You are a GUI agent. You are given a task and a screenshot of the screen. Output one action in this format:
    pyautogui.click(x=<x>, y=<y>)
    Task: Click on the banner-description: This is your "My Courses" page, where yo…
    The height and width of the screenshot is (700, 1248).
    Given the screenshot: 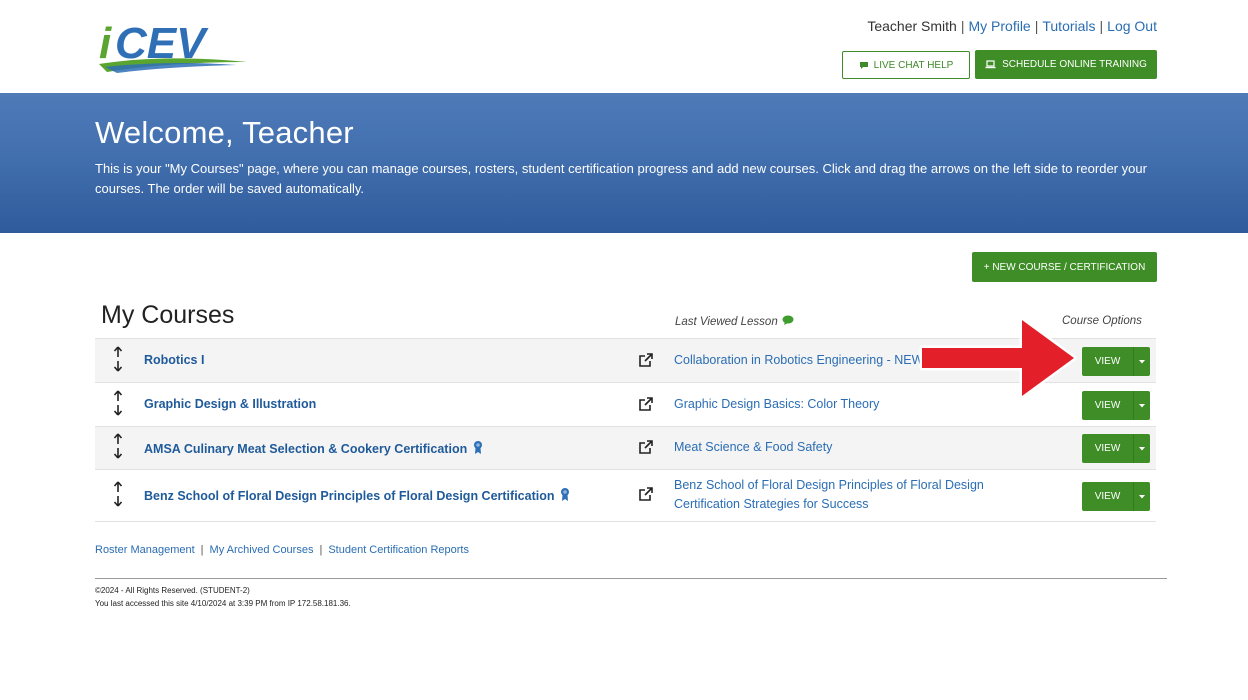 What is the action you would take?
    pyautogui.click(x=621, y=178)
    